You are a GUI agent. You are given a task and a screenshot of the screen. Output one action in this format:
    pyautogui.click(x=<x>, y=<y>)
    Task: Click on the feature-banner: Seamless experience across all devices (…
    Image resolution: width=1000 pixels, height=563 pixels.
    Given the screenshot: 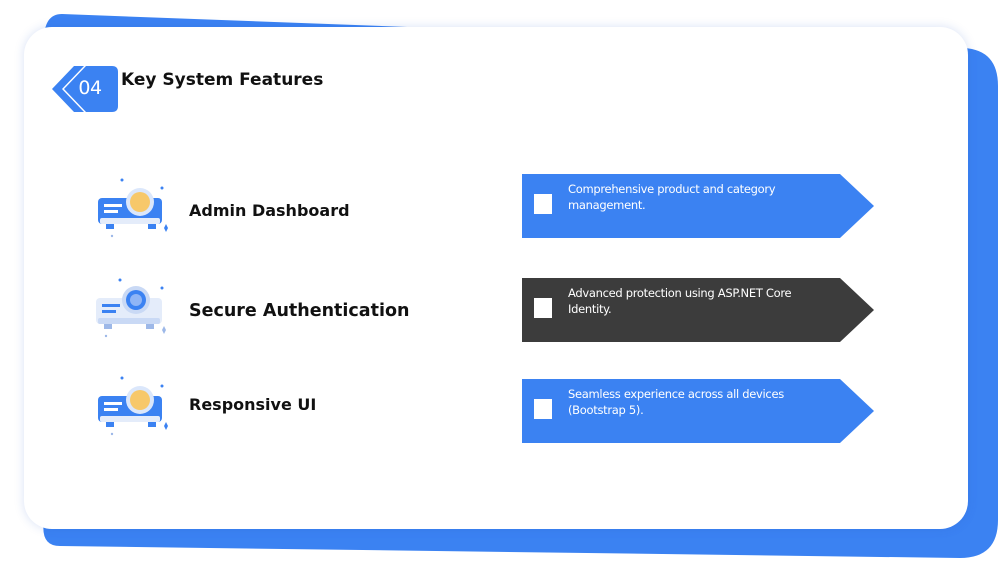 What is the action you would take?
    pyautogui.click(x=698, y=411)
    